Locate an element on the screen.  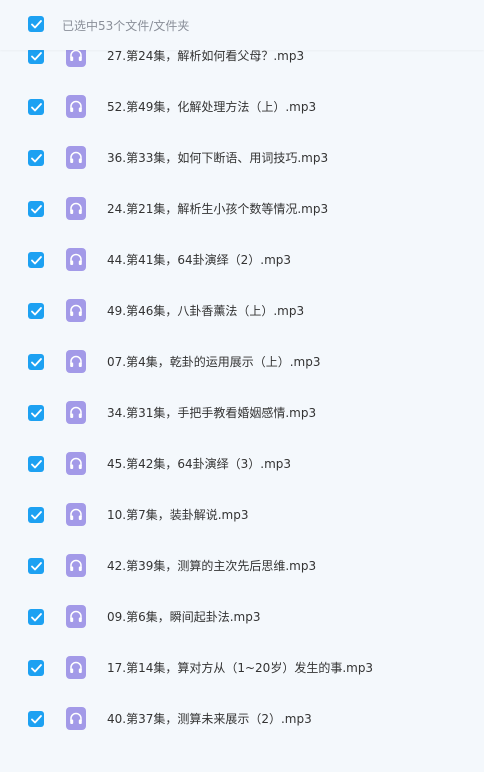
file-row: 17.第14集，算对方从（1~20岁）发生的事.mp3 is located at coordinates (242, 667).